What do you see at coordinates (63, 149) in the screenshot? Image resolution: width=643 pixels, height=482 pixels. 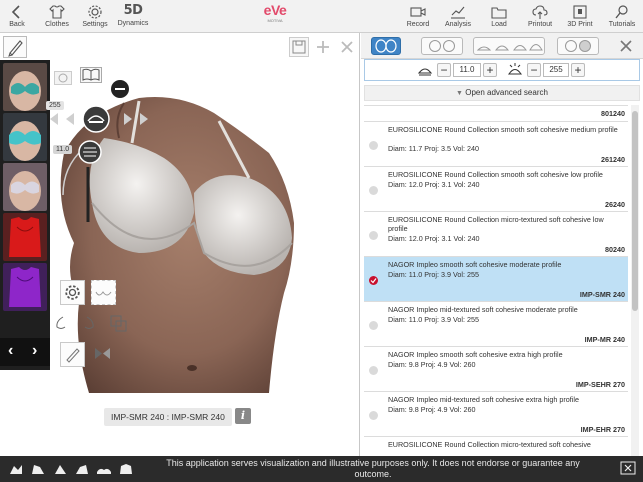 I see `diameter-readout: 11.0` at bounding box center [63, 149].